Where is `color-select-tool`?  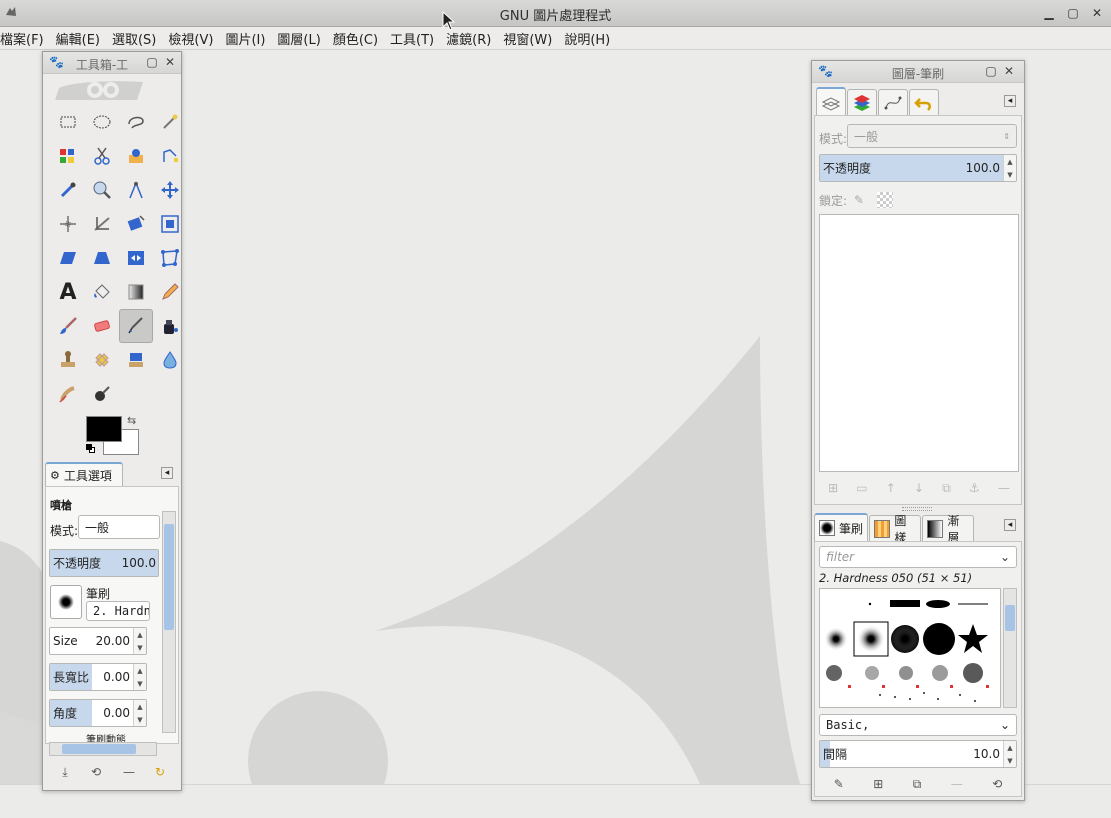
color-select-tool is located at coordinates (68, 156).